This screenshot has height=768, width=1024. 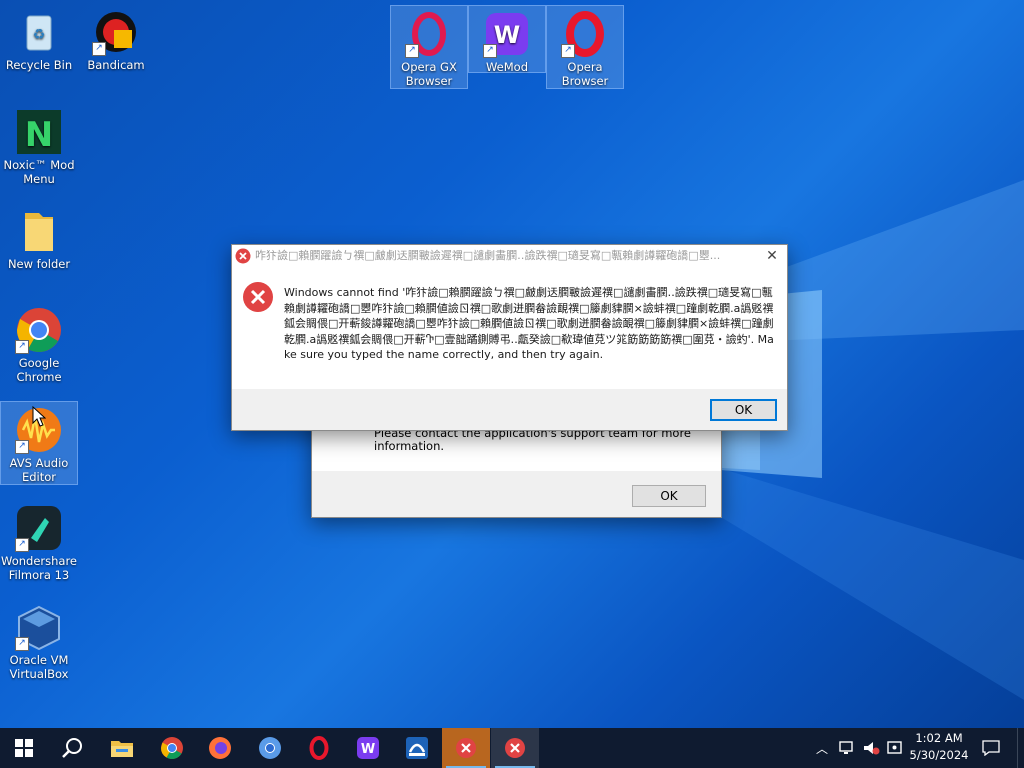 I want to click on desktop-icon-label: AVS Audio Editor, so click(x=39, y=470).